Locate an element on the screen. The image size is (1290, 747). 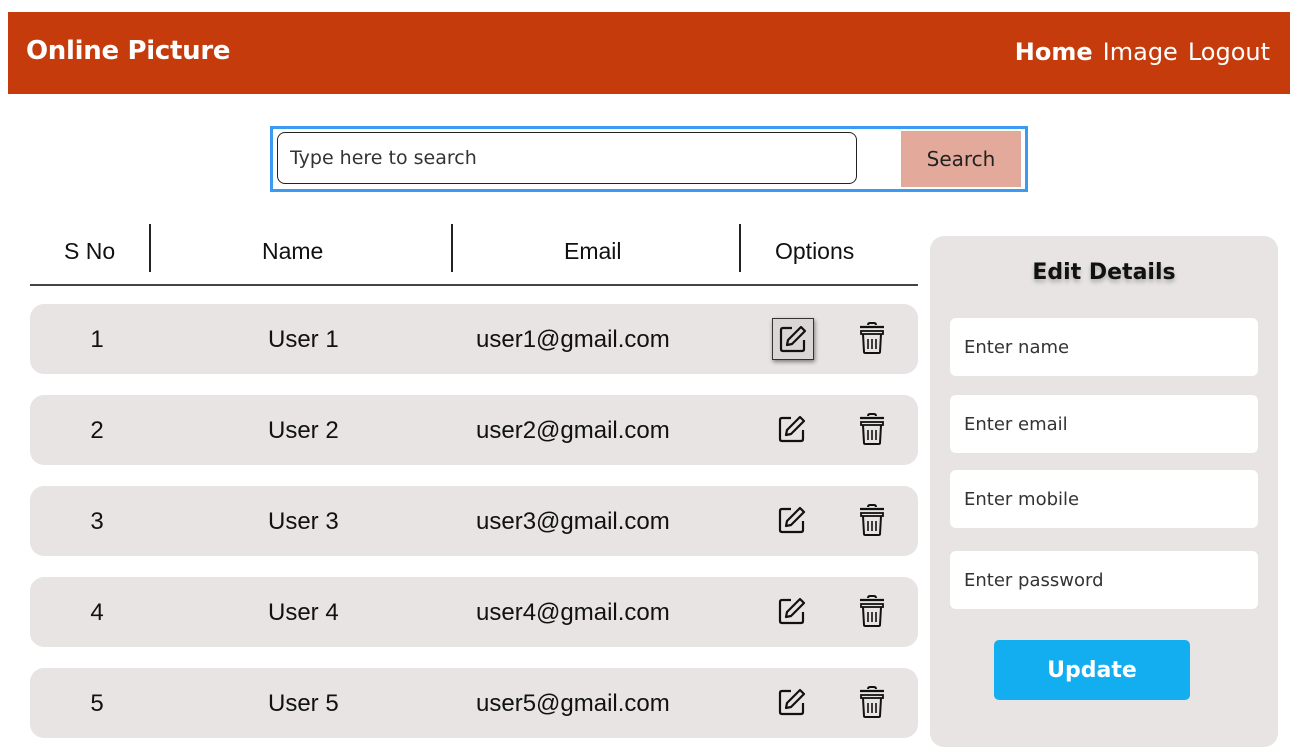
nav-image: Image is located at coordinates (1140, 52).